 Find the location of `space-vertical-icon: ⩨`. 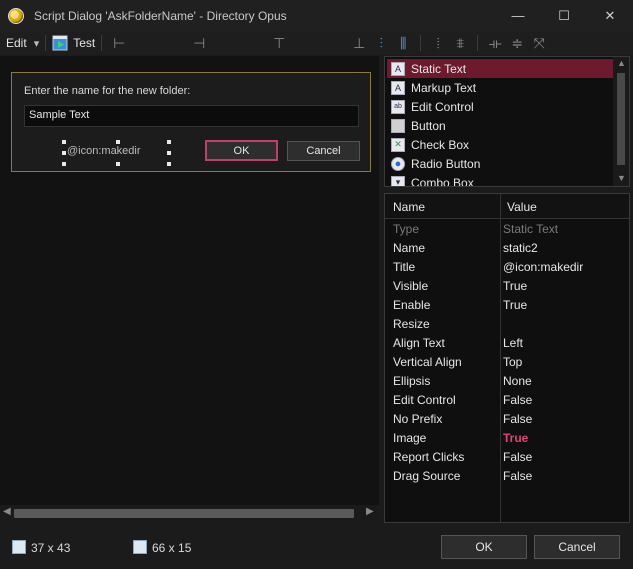

space-vertical-icon: ⩨ is located at coordinates (460, 43).